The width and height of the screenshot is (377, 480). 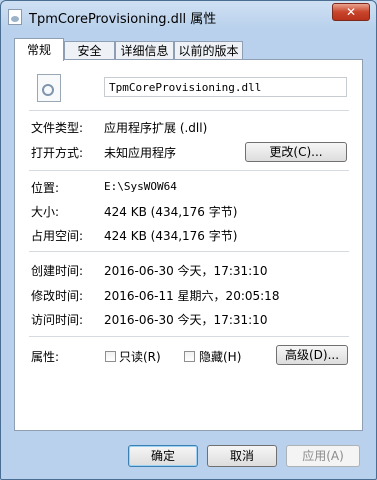 I want to click on size-value: 424 KB (434,176 字节), so click(x=171, y=212).